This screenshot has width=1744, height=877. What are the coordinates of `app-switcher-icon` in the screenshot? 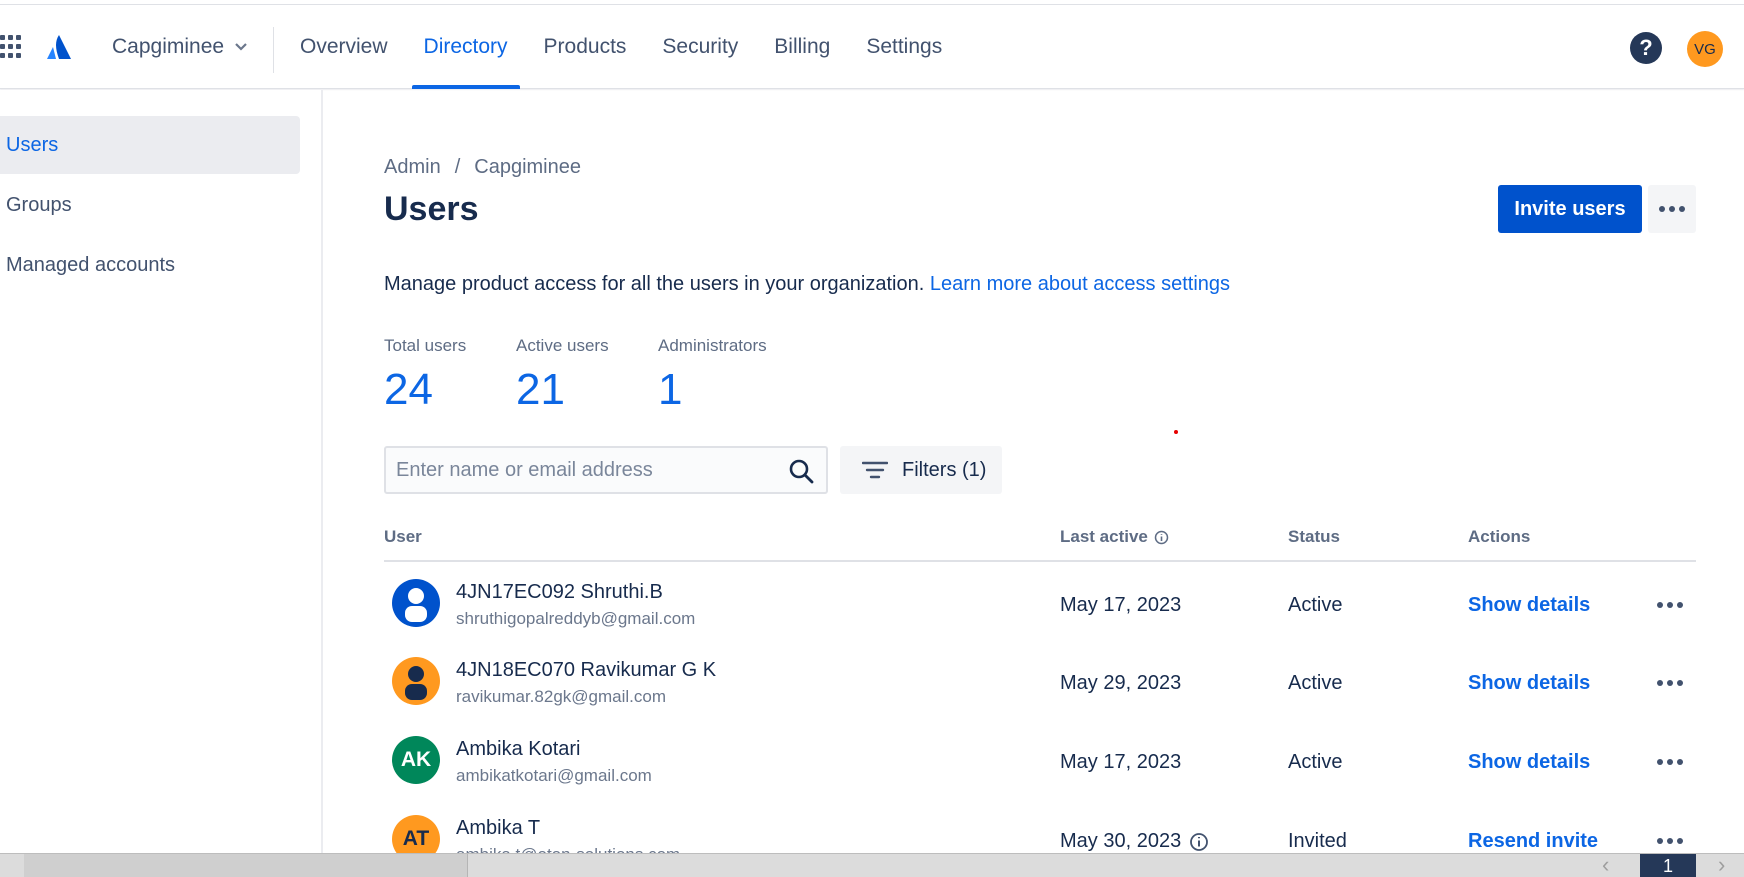 It's located at (11, 47).